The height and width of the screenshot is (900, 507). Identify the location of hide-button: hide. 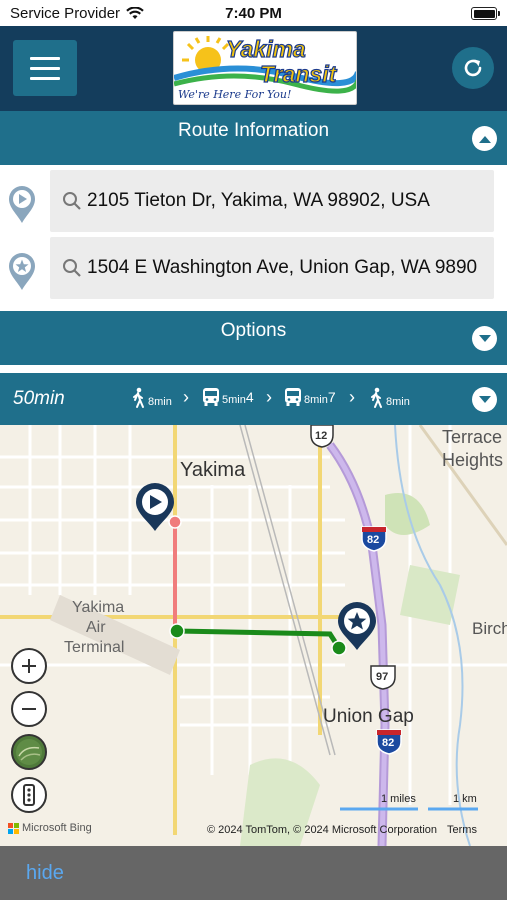
(45, 873).